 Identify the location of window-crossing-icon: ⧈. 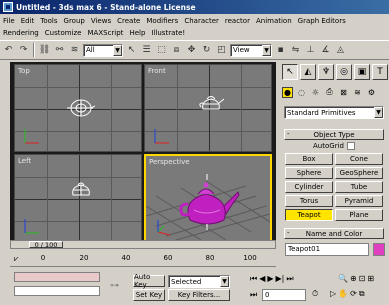
(176, 50).